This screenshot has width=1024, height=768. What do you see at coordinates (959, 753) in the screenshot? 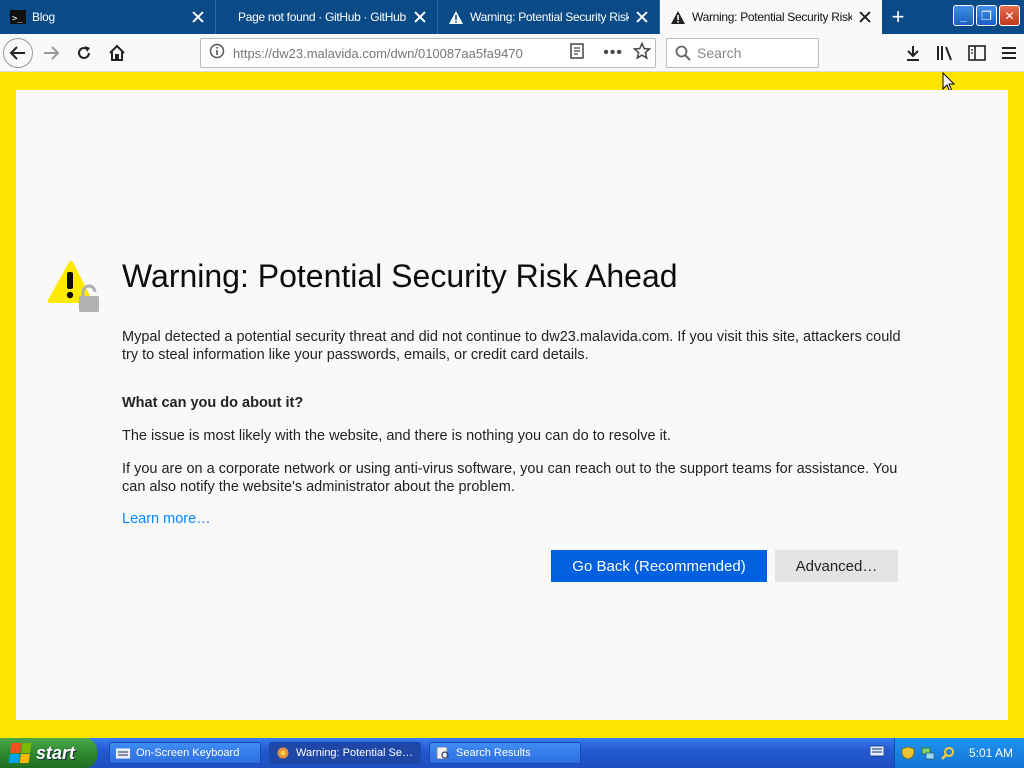
I see `system-tray: 5:01 AM` at bounding box center [959, 753].